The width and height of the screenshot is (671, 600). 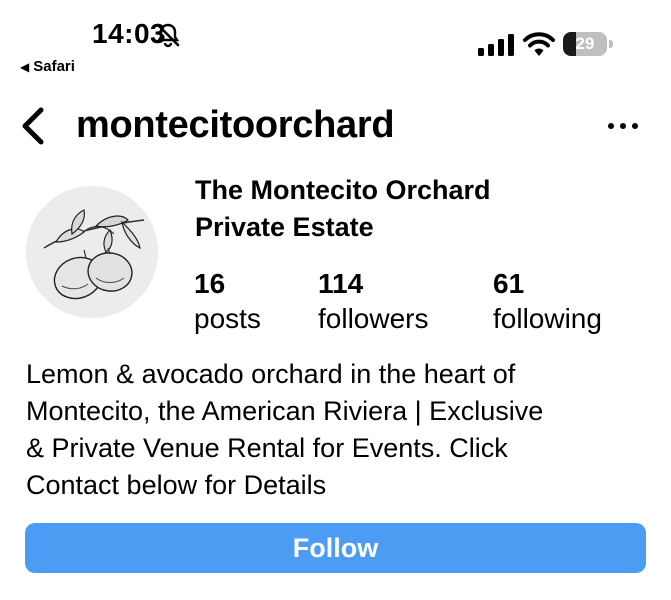 What do you see at coordinates (227, 318) in the screenshot?
I see `posts-label: posts` at bounding box center [227, 318].